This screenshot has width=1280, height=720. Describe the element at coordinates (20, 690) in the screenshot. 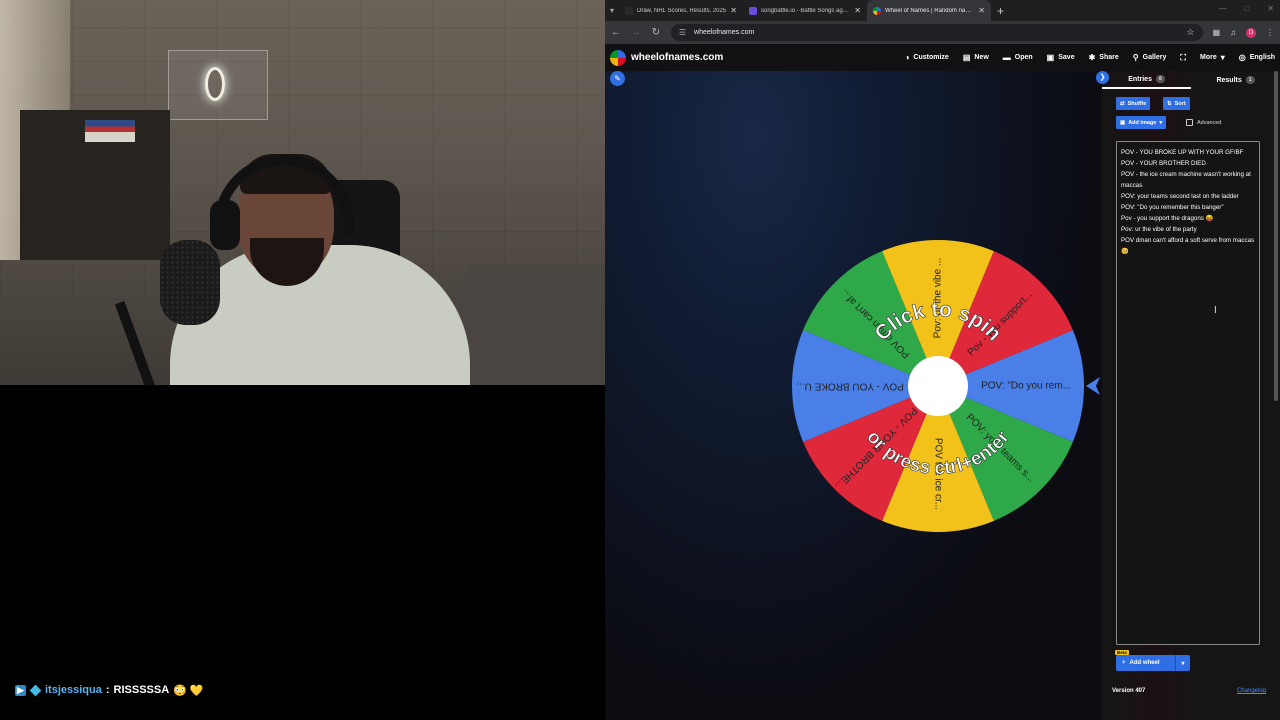

I see `prime-badge-icon: ▶` at that location.